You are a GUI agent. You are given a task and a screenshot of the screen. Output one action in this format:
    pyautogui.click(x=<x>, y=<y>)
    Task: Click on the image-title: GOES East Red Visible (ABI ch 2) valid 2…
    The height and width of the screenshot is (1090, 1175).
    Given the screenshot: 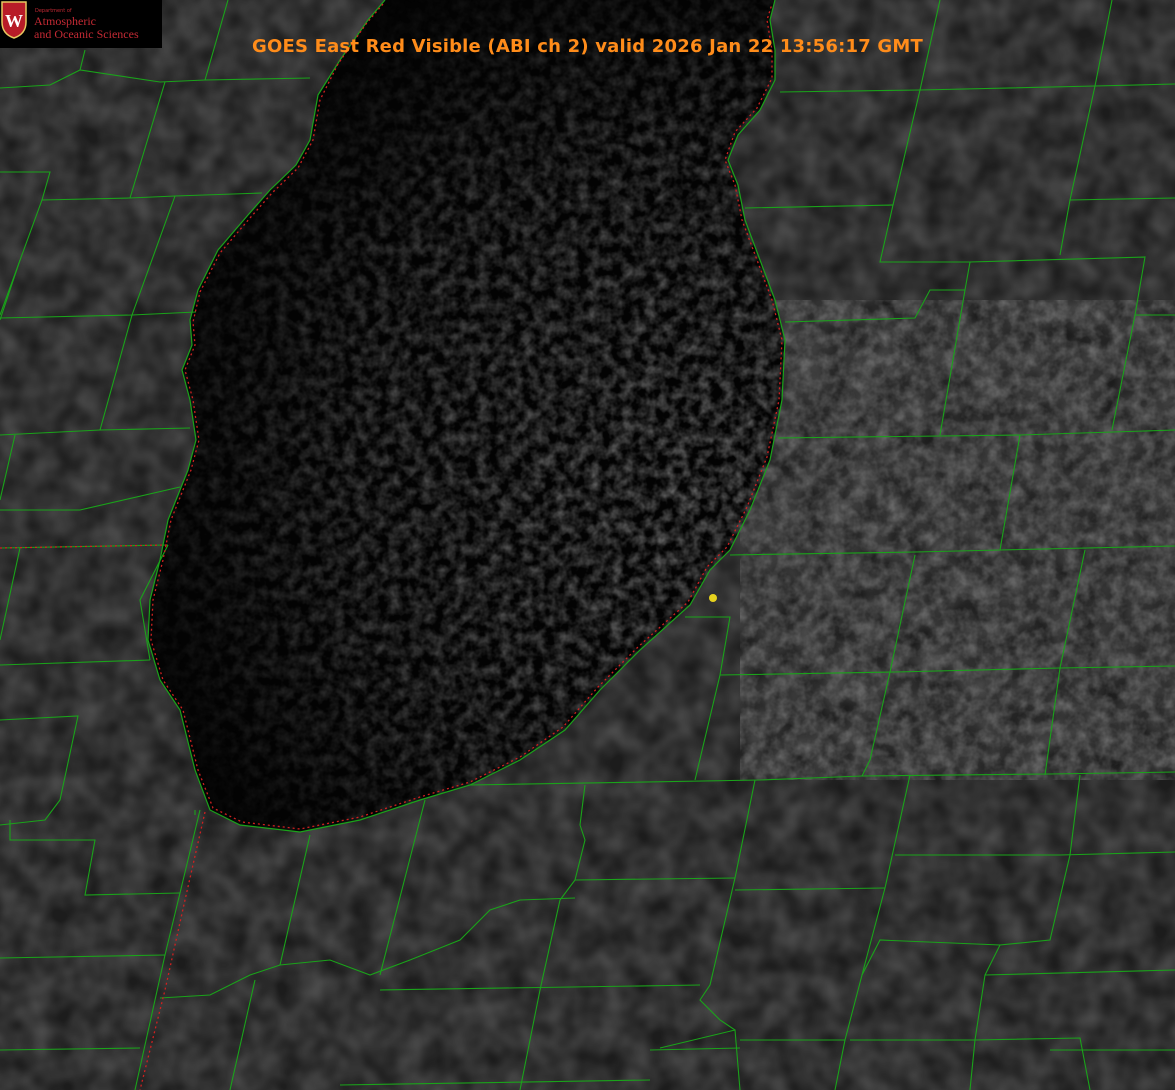 What is the action you would take?
    pyautogui.click(x=587, y=46)
    